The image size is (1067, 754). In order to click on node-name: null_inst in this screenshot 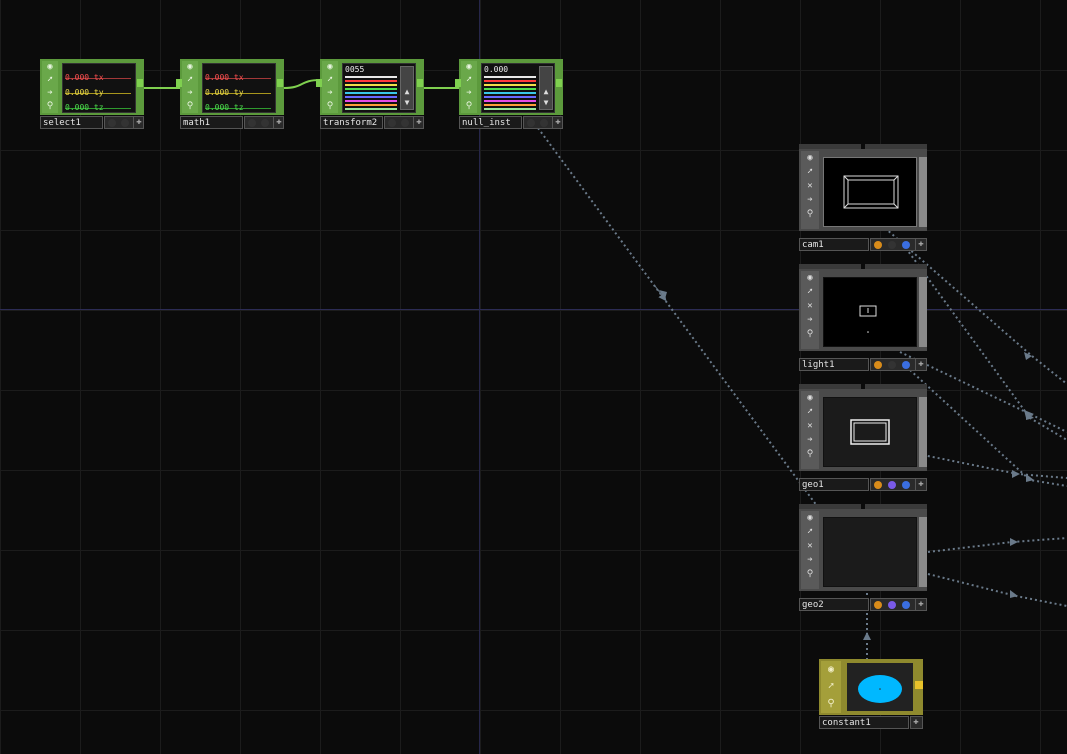, I will do `click(490, 122)`.